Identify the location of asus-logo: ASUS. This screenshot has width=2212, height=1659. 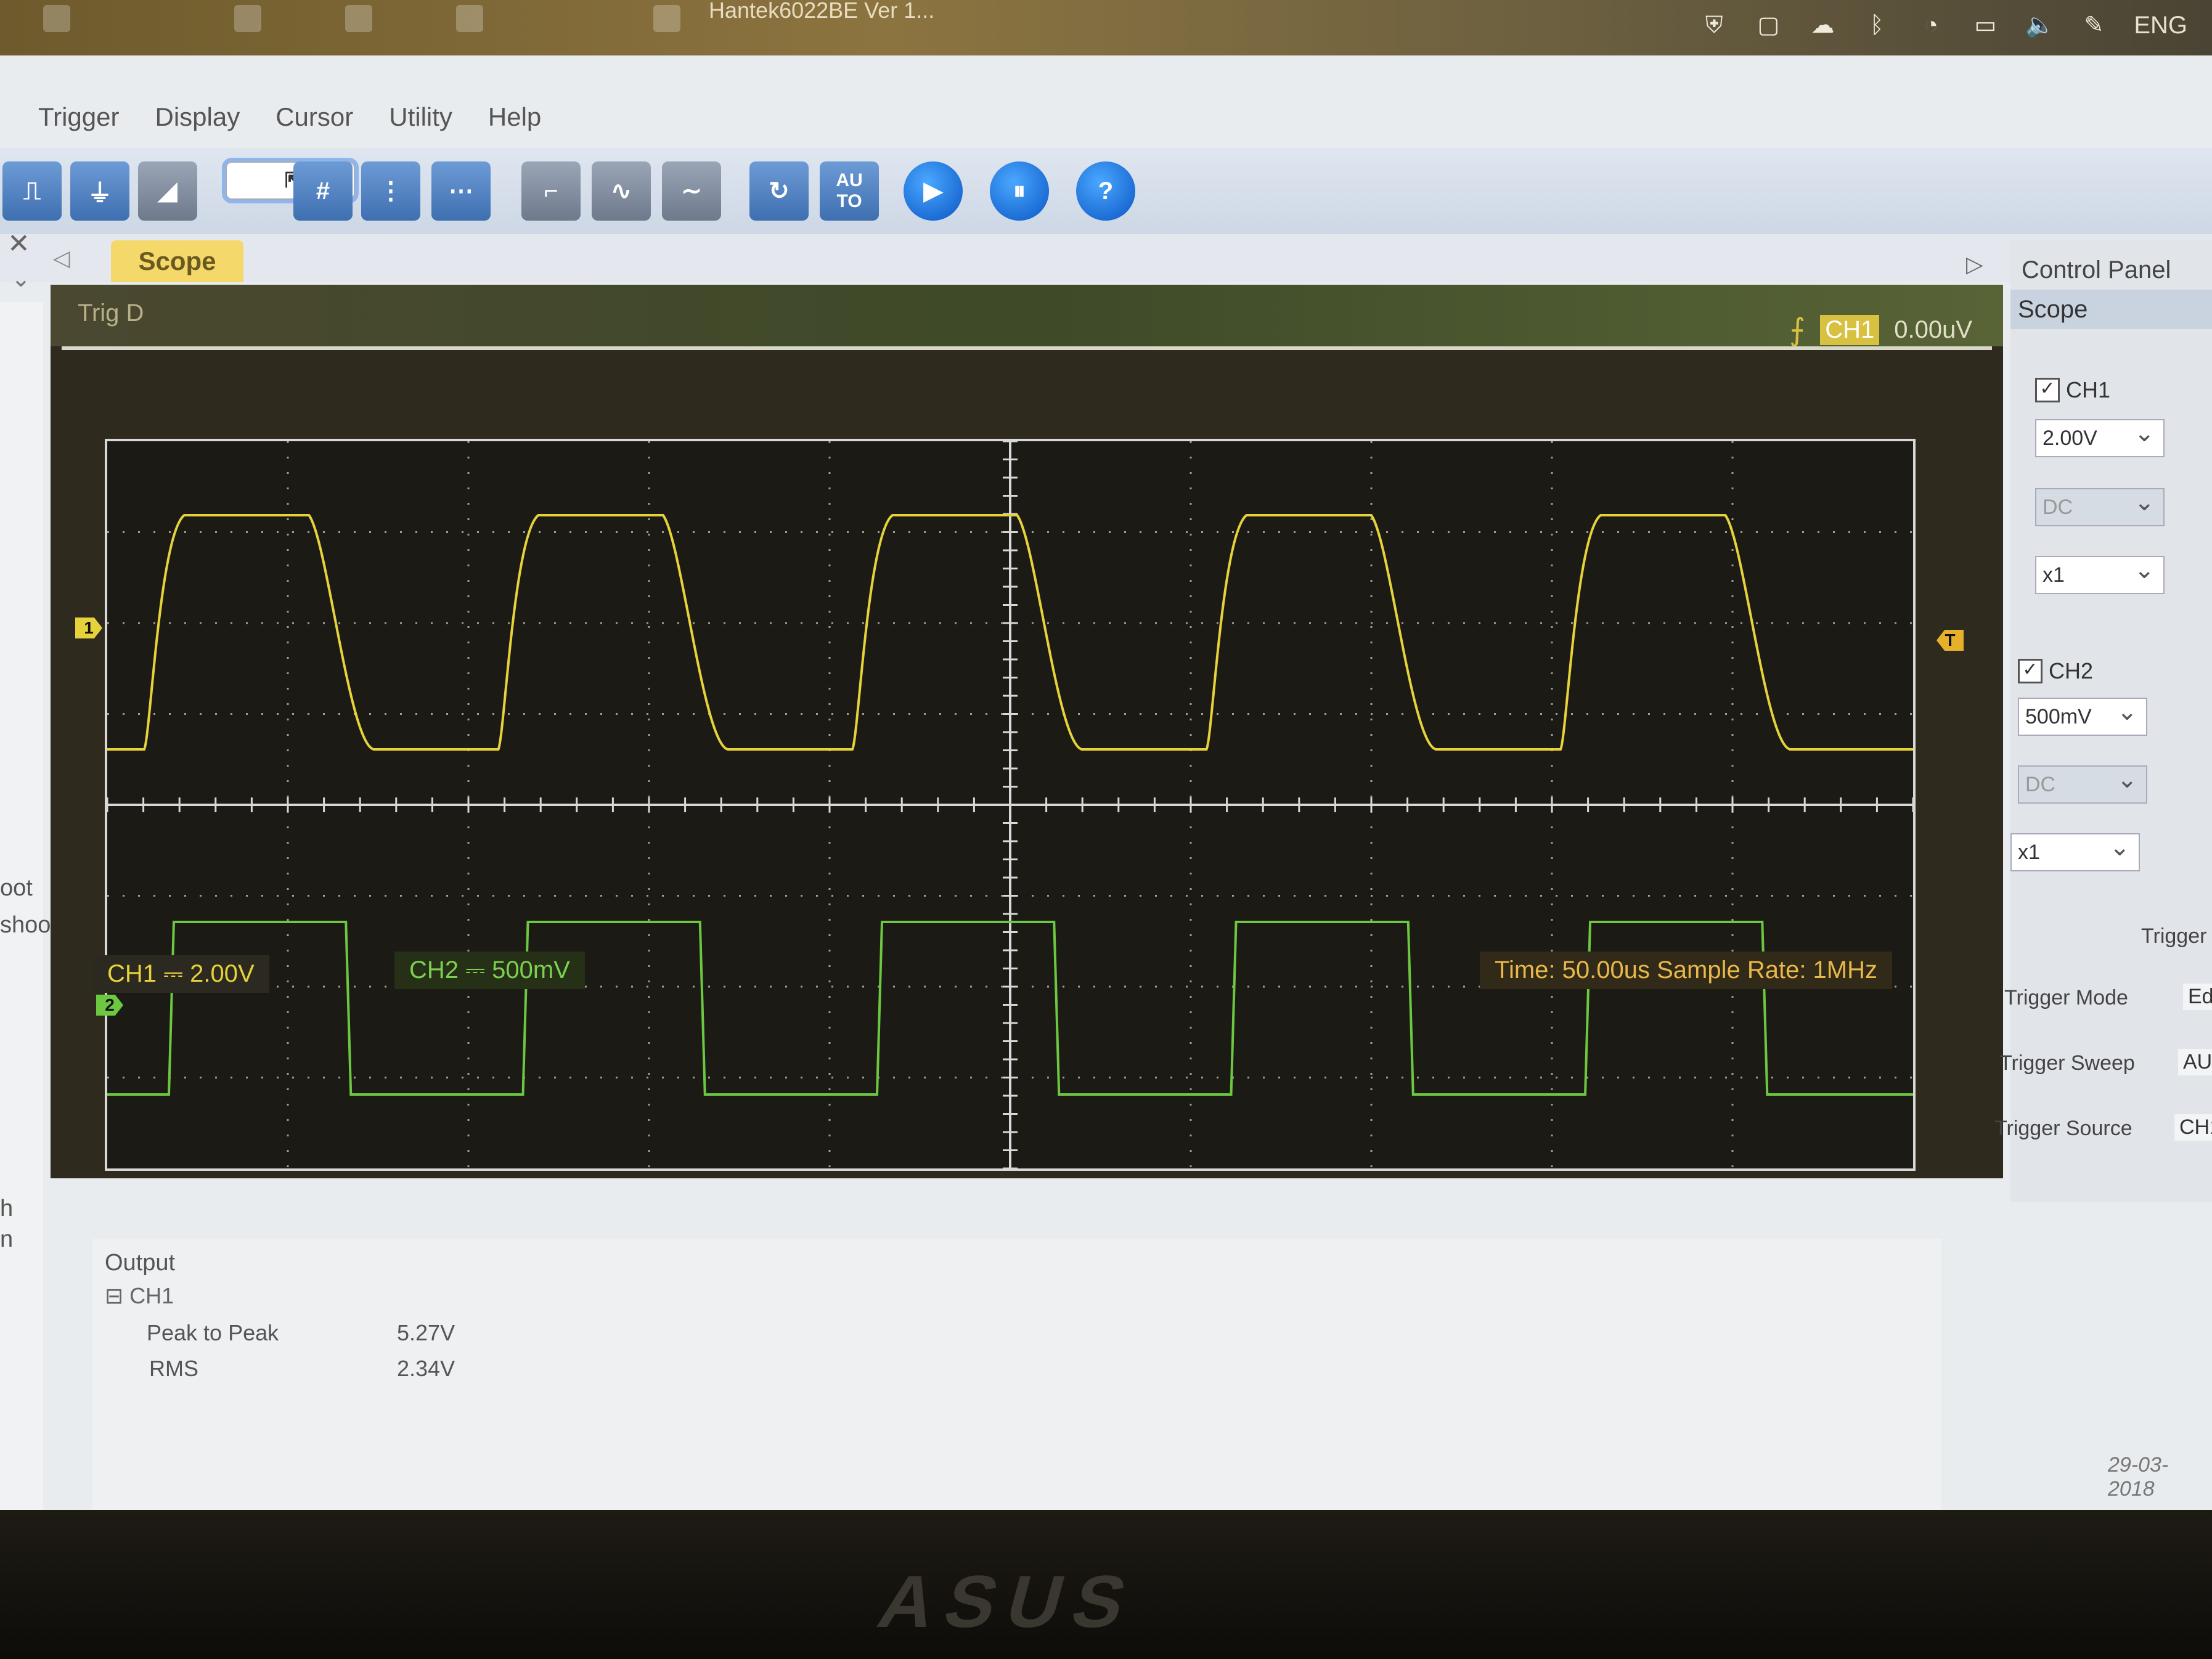
(1009, 1601).